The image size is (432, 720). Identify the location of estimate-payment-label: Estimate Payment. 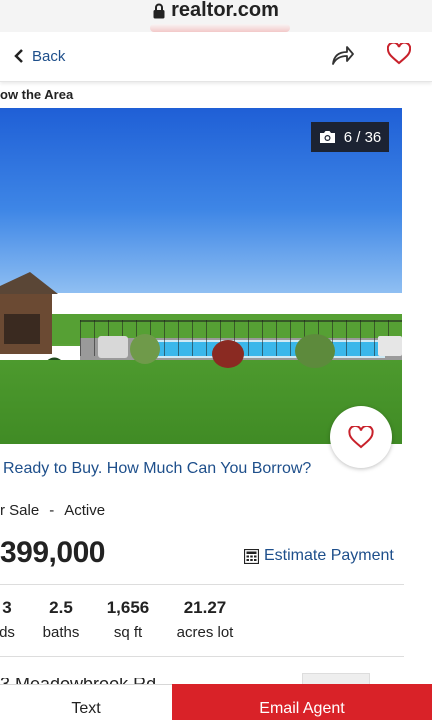
(329, 555).